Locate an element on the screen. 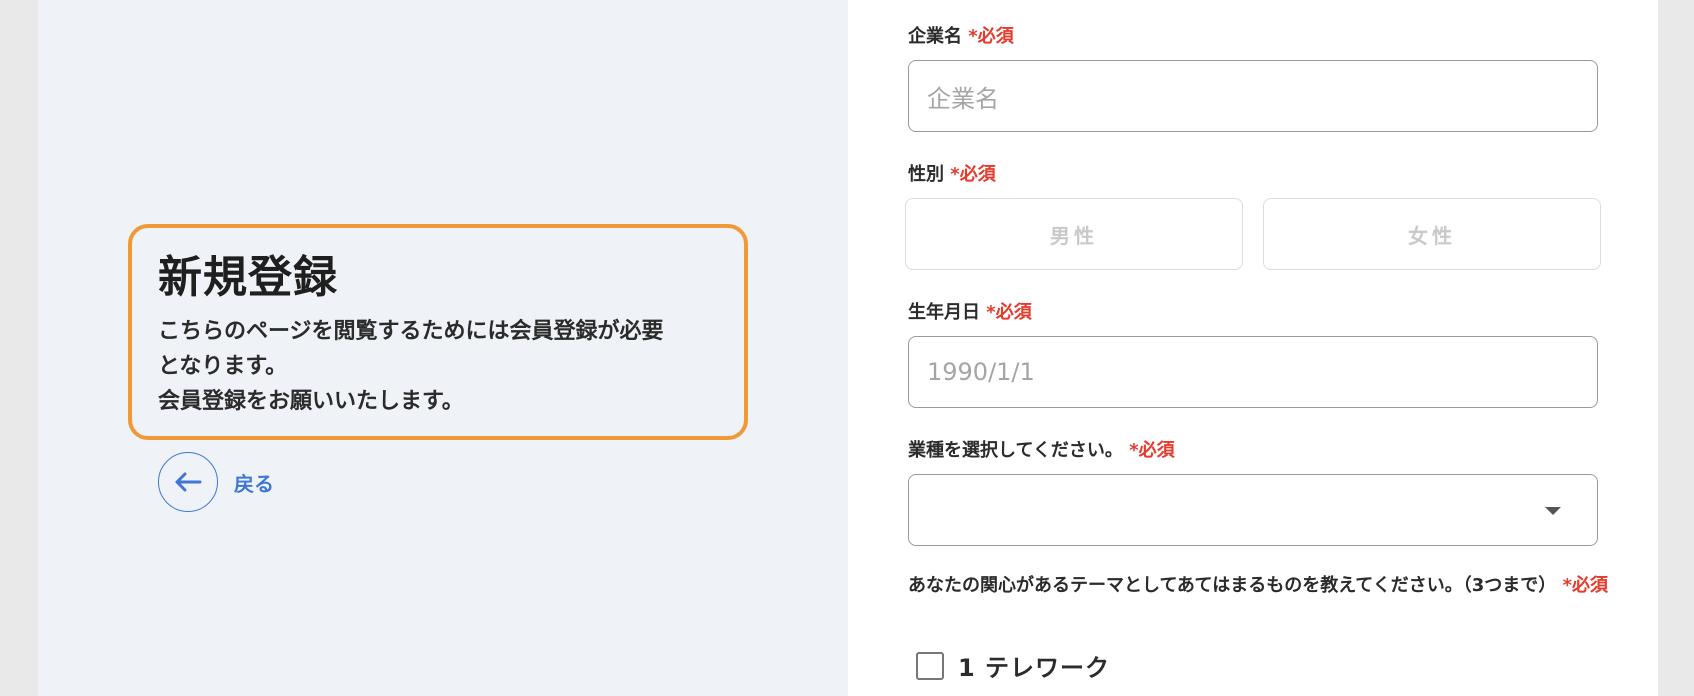 This screenshot has height=696, width=1694. back-link: 戻る is located at coordinates (216, 482).